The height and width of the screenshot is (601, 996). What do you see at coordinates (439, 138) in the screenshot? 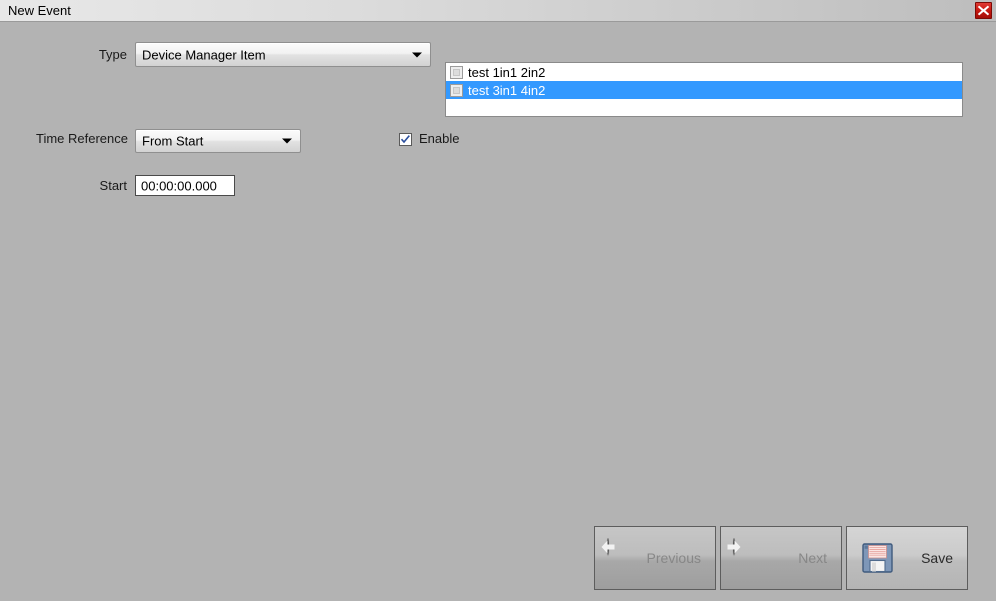
I see `enable-label: Enable` at bounding box center [439, 138].